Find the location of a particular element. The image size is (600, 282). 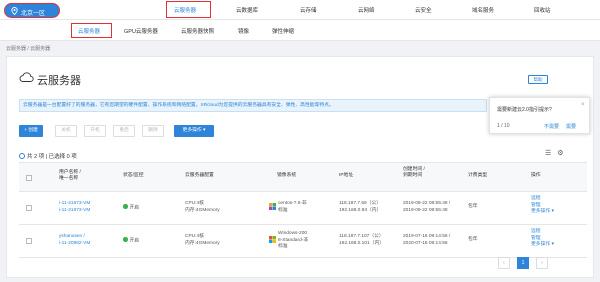

next-page-button: › is located at coordinates (542, 263).